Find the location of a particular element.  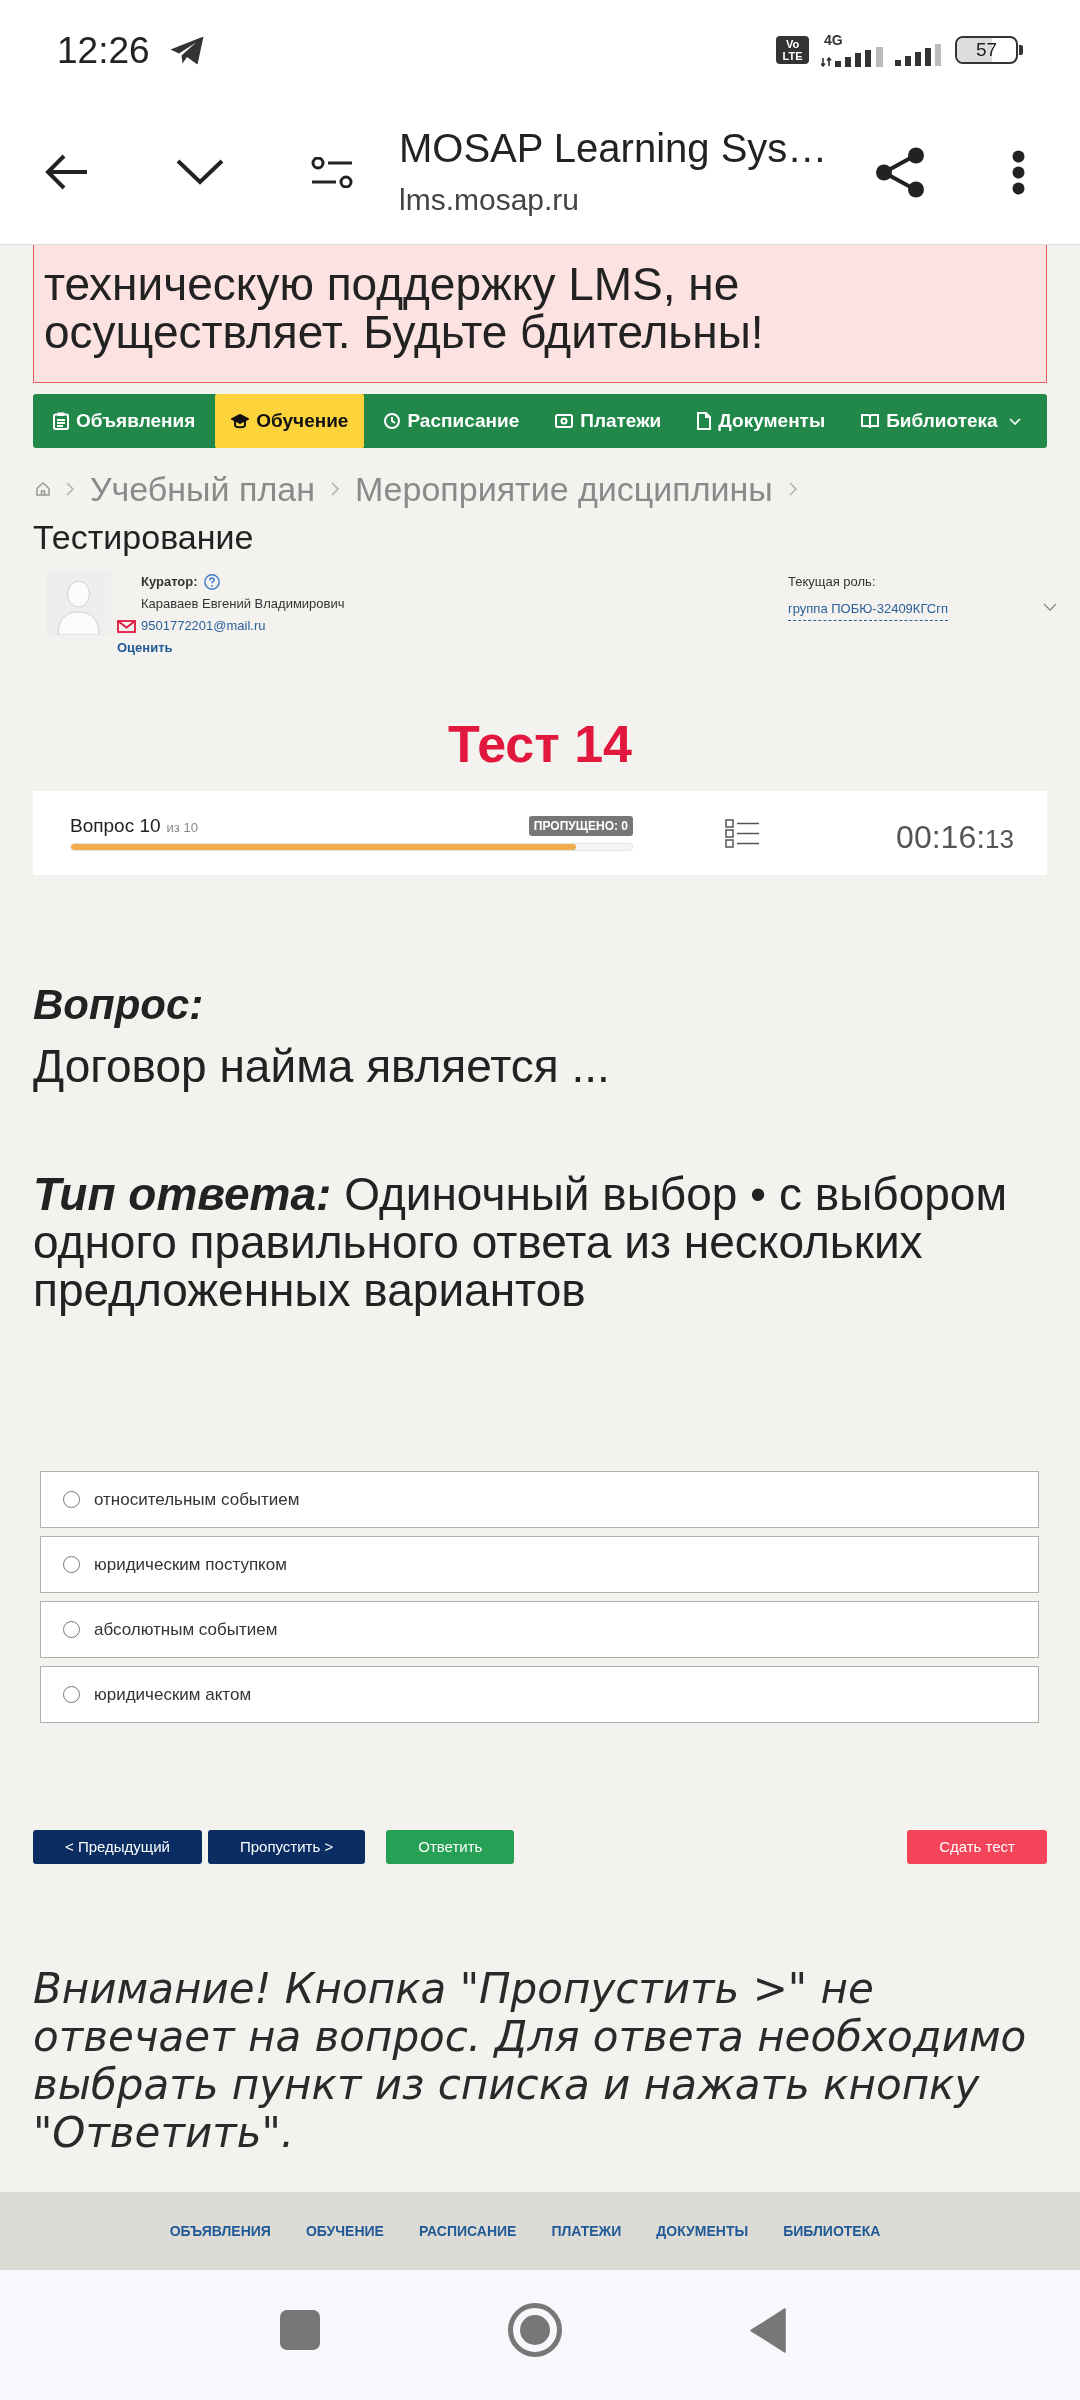

test-title: Тест 14 is located at coordinates (540, 744).